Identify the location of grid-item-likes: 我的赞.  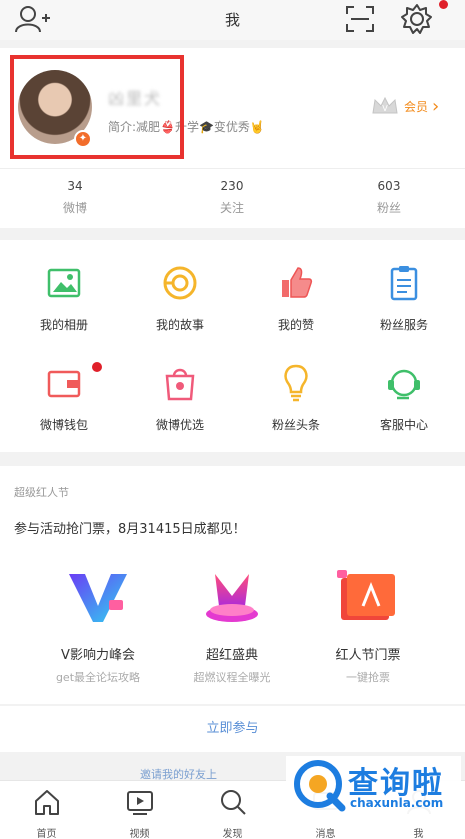
(296, 288).